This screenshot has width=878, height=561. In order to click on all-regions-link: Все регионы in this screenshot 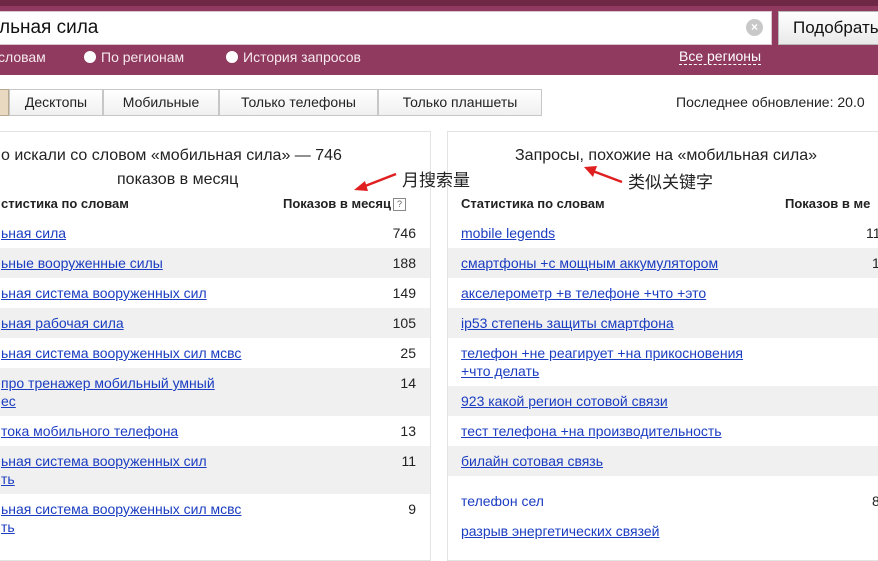, I will do `click(720, 56)`.